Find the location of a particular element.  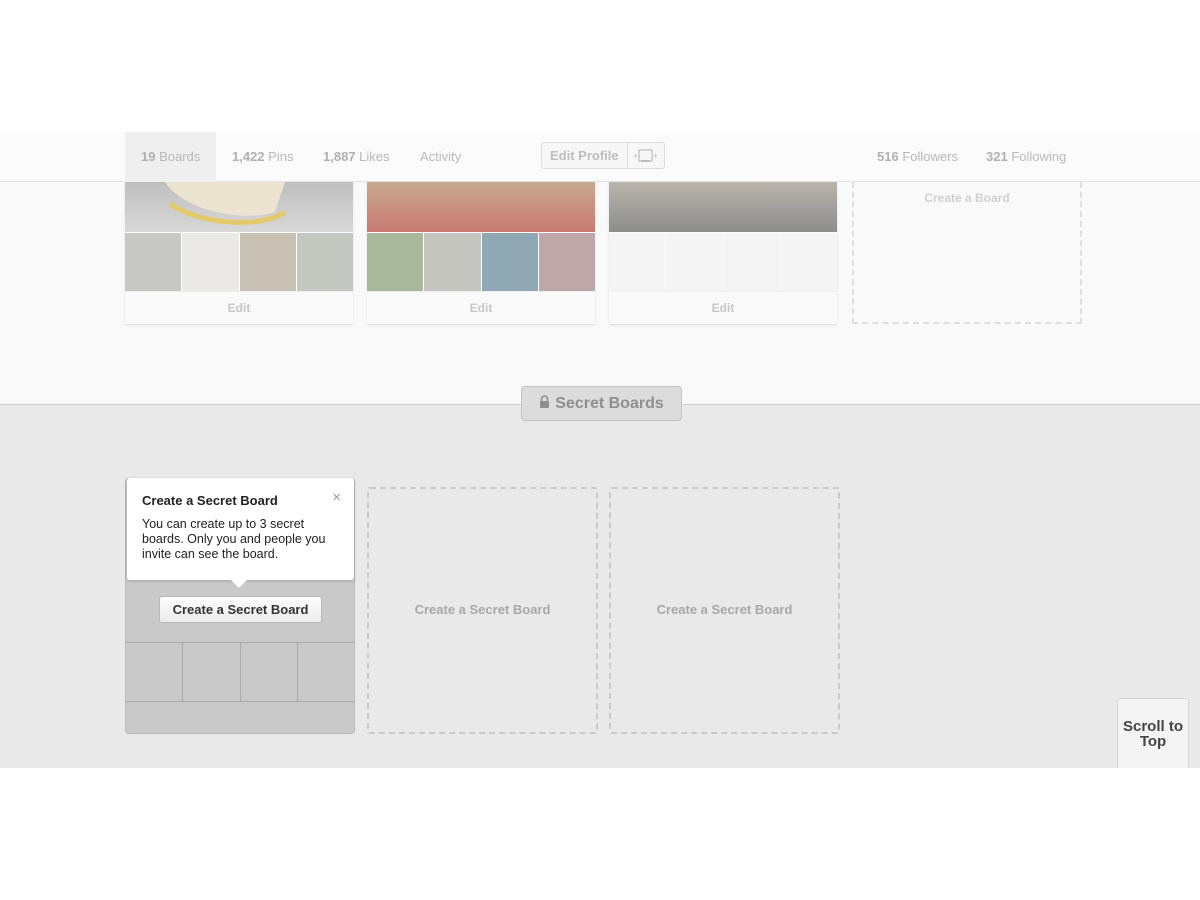

secret-boards-title: Secret Boards is located at coordinates (609, 403).